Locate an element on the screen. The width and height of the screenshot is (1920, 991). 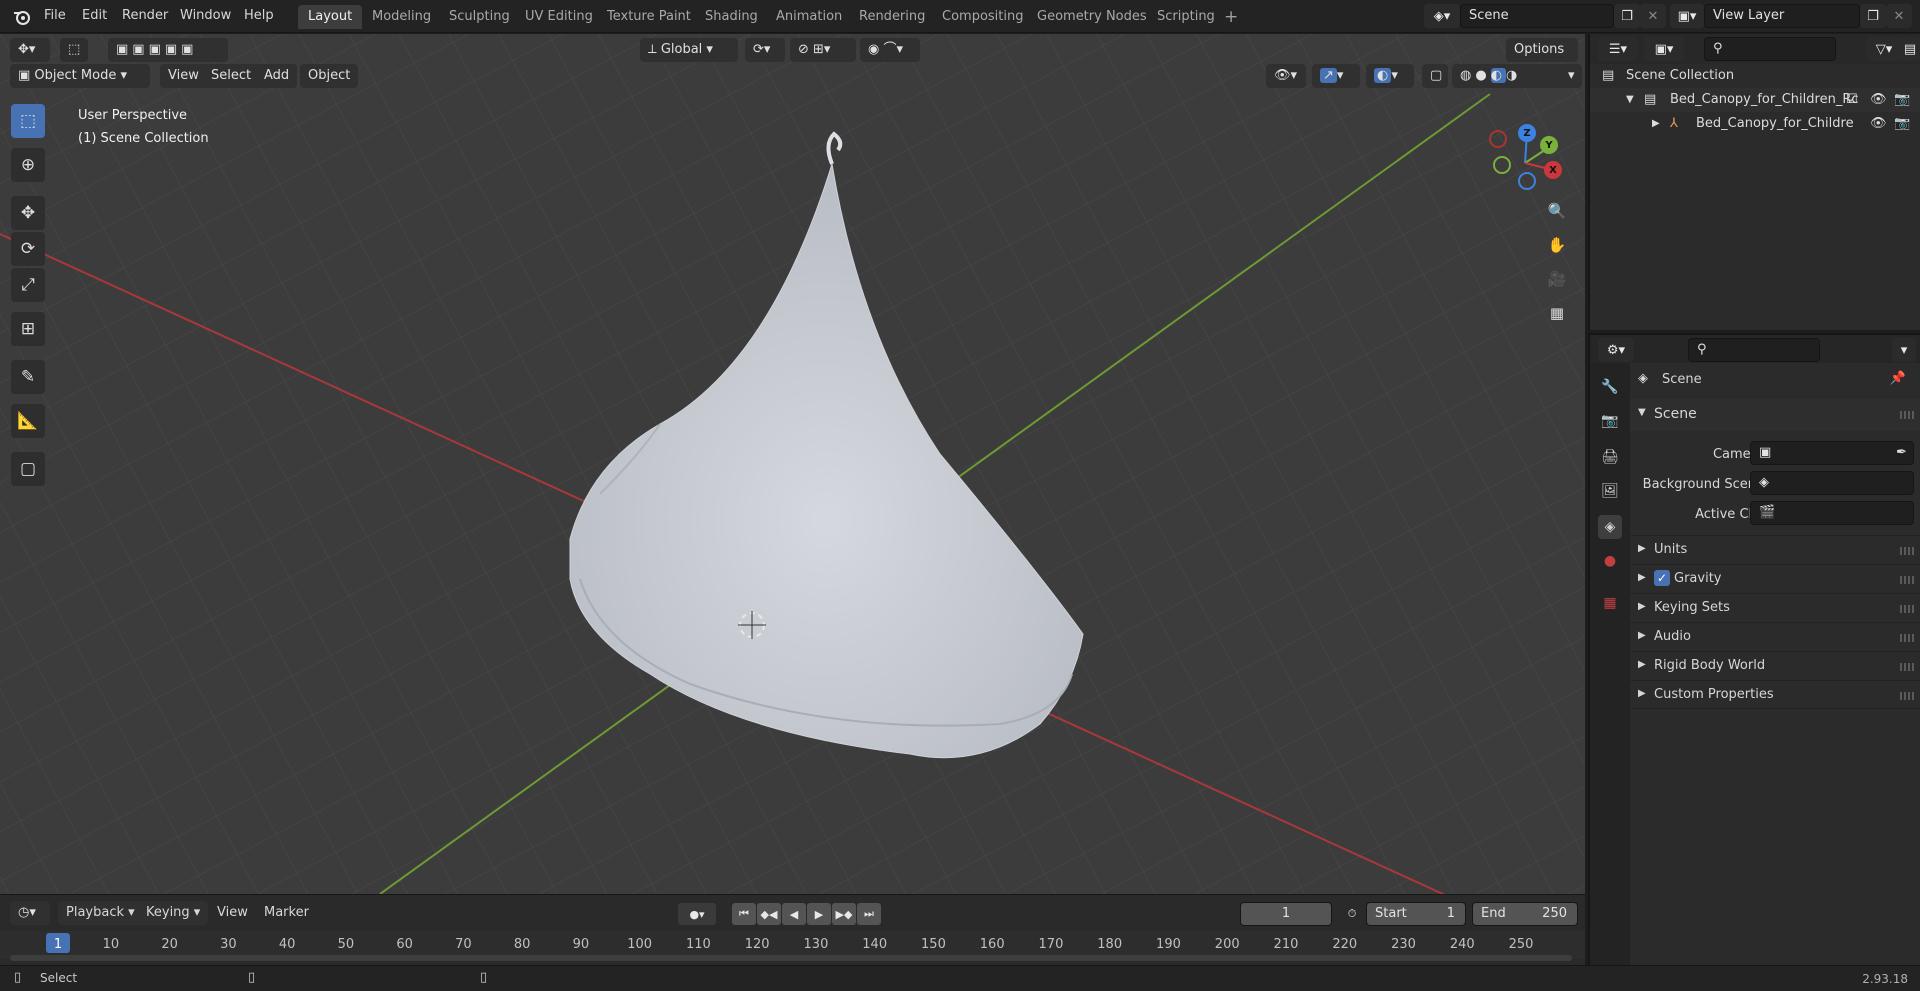
tab-compositing: Compositing is located at coordinates (983, 17).